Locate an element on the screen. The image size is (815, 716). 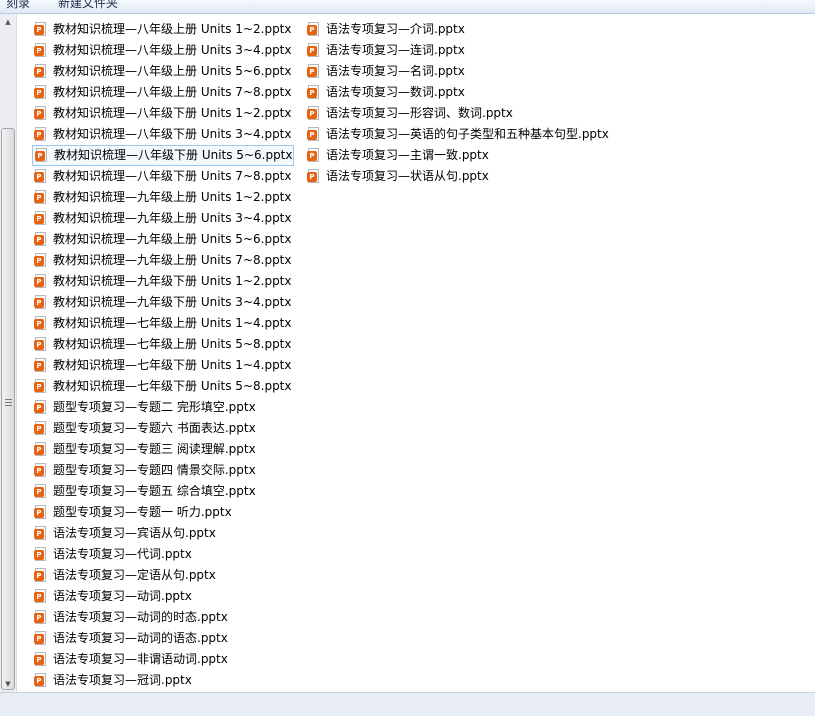
file-name: 题型专项复习—专题六 书面表达.pptx is located at coordinates (154, 428).